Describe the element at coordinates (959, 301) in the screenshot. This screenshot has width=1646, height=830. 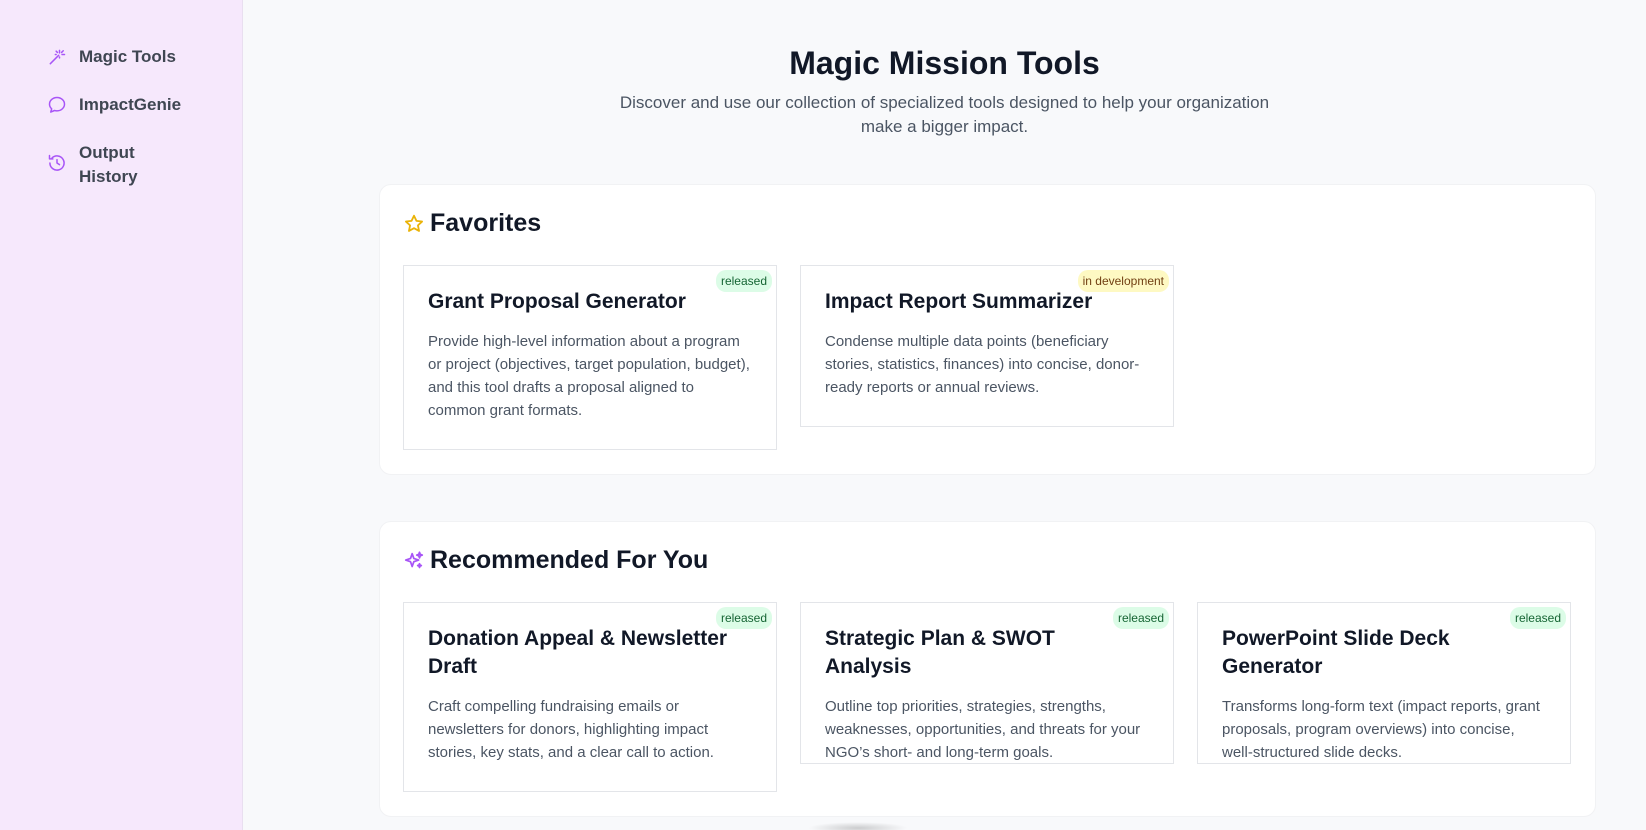
I see `card-title: Impact Report Summarizer` at that location.